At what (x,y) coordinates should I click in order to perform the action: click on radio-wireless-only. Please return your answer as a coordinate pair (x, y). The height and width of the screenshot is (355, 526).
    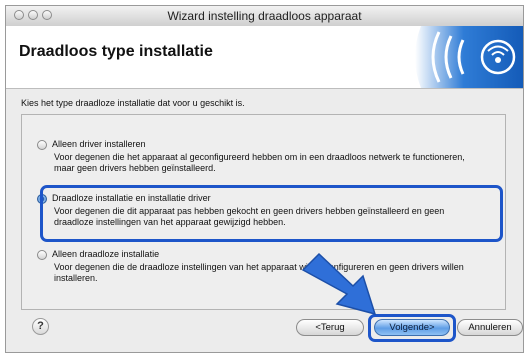
    Looking at the image, I should click on (42, 255).